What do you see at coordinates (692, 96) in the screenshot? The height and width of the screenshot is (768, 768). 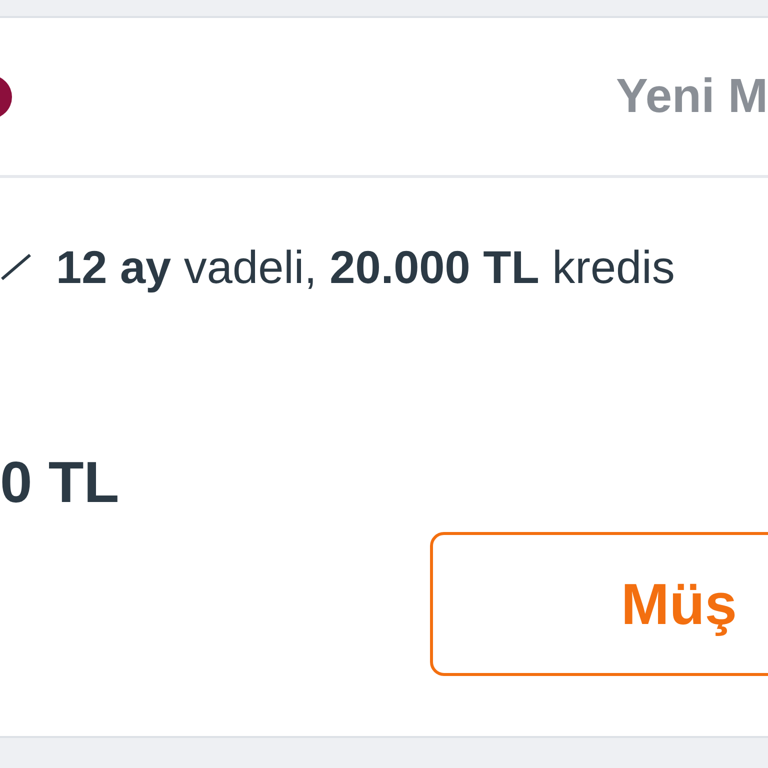 I see `page-title: Yeni M` at bounding box center [692, 96].